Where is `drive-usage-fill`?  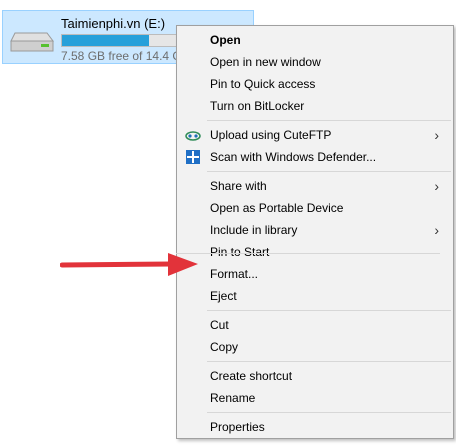 drive-usage-fill is located at coordinates (106, 40).